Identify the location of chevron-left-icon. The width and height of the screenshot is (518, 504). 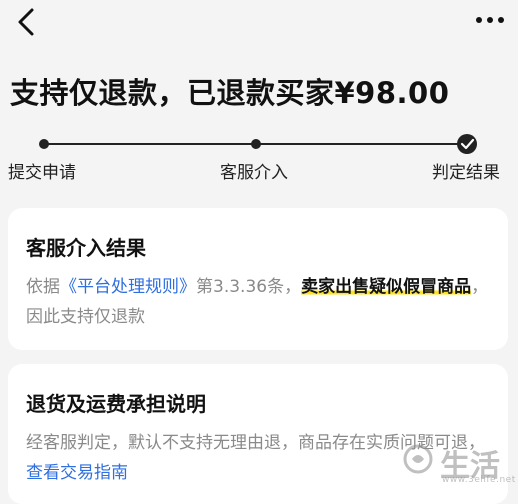
(26, 22).